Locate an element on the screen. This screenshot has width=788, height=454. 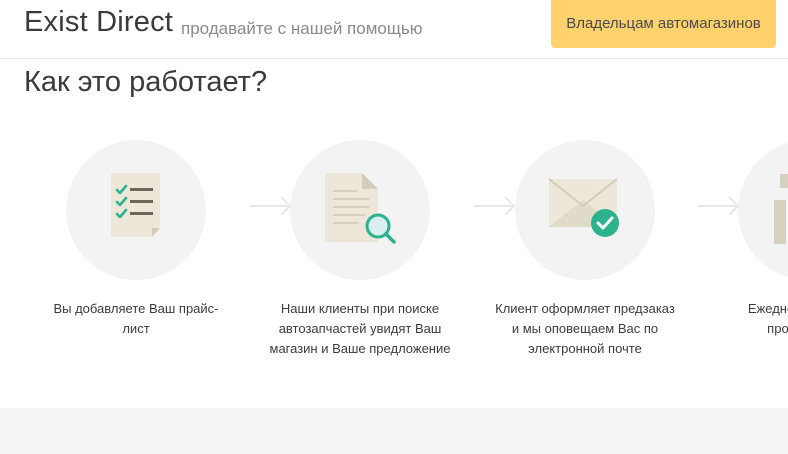
document-search-icon is located at coordinates (360, 208).